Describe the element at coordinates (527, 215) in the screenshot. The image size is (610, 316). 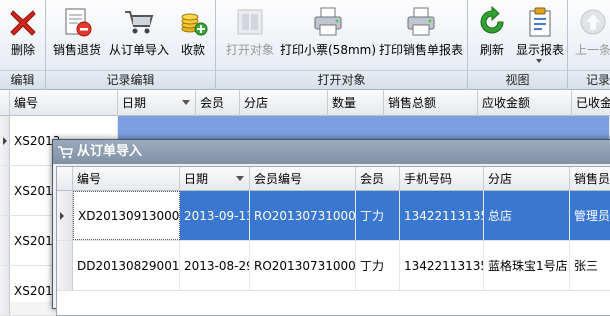
I see `cell-branch: 总店` at that location.